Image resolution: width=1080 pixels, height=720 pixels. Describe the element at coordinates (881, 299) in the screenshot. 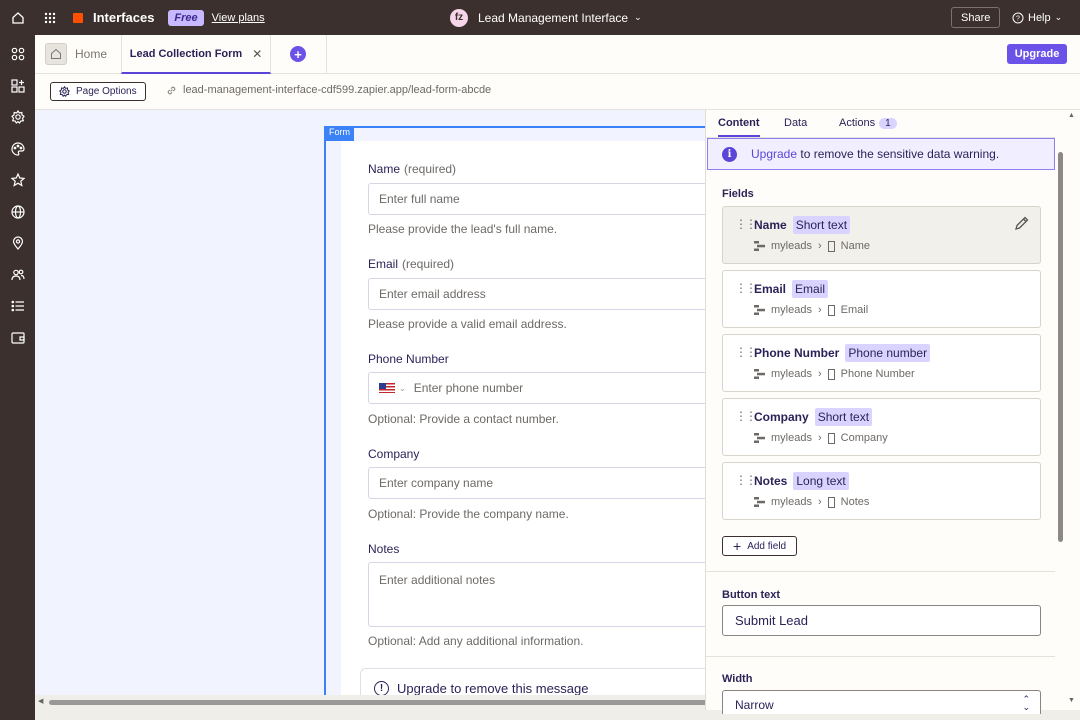

I see `field-card-email: ⋮⋮ Email Email myleads › Email` at that location.